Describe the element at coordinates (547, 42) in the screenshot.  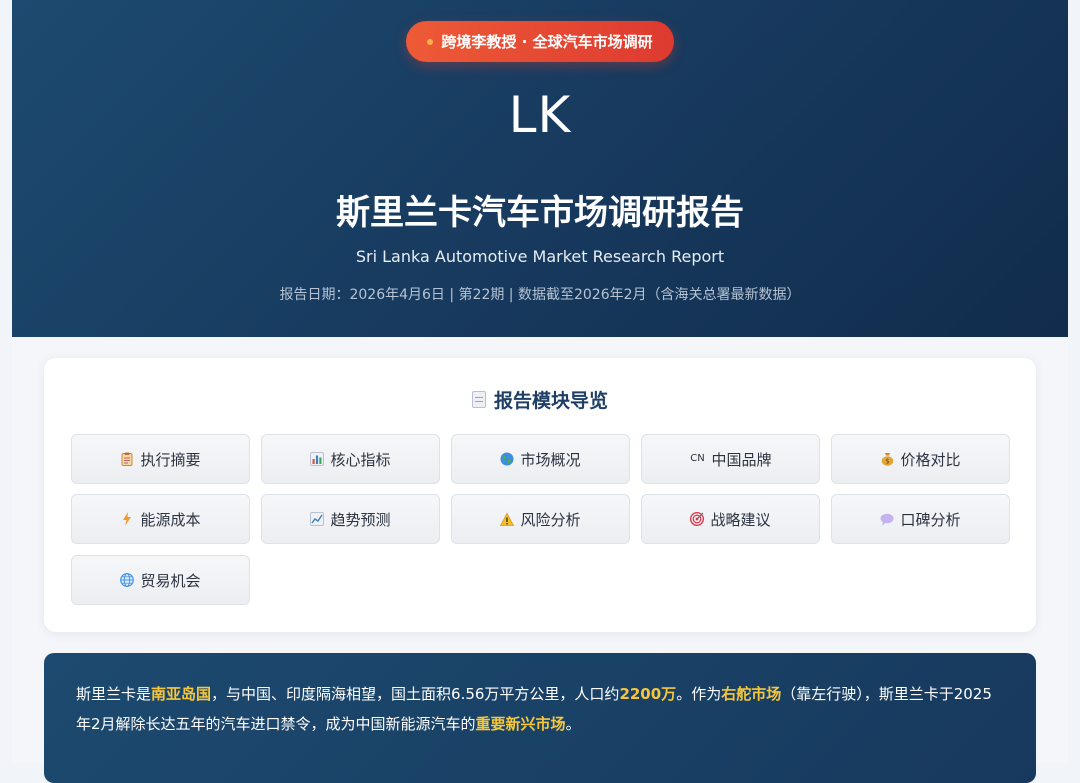
I see `badge-label: 跨境李教授 · 全球汽车市场调研` at that location.